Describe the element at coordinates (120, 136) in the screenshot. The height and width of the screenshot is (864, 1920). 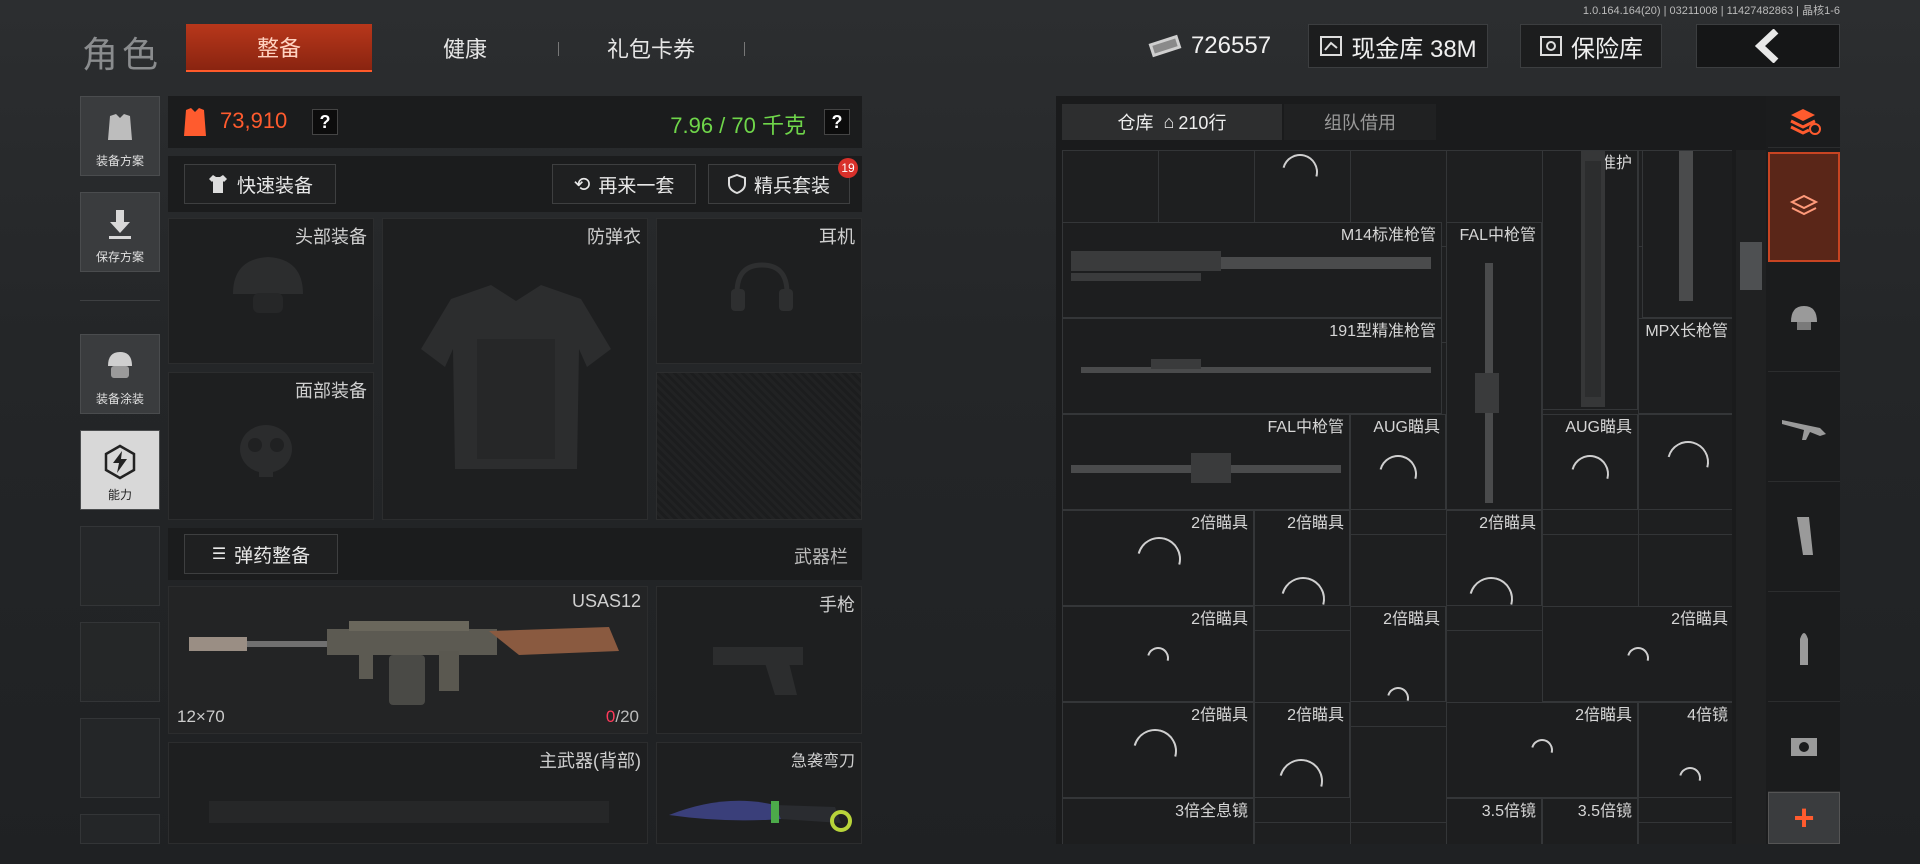
I see `loadout-plans-button: 装备方案` at that location.